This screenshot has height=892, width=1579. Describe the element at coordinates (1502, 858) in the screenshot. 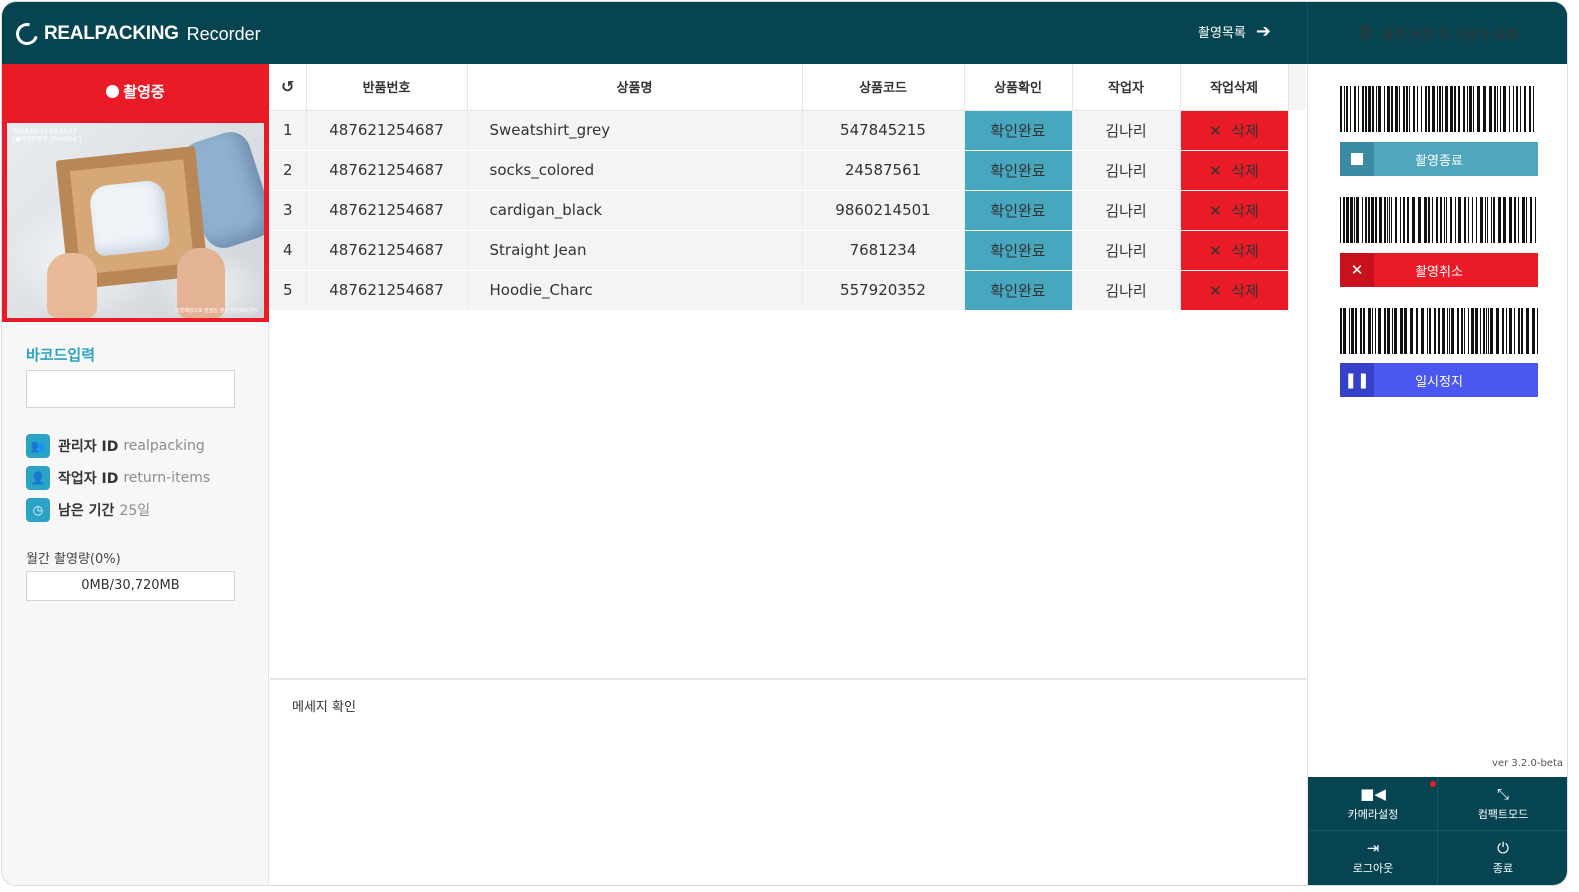

I see `exit-button: ⏻ 종료` at that location.